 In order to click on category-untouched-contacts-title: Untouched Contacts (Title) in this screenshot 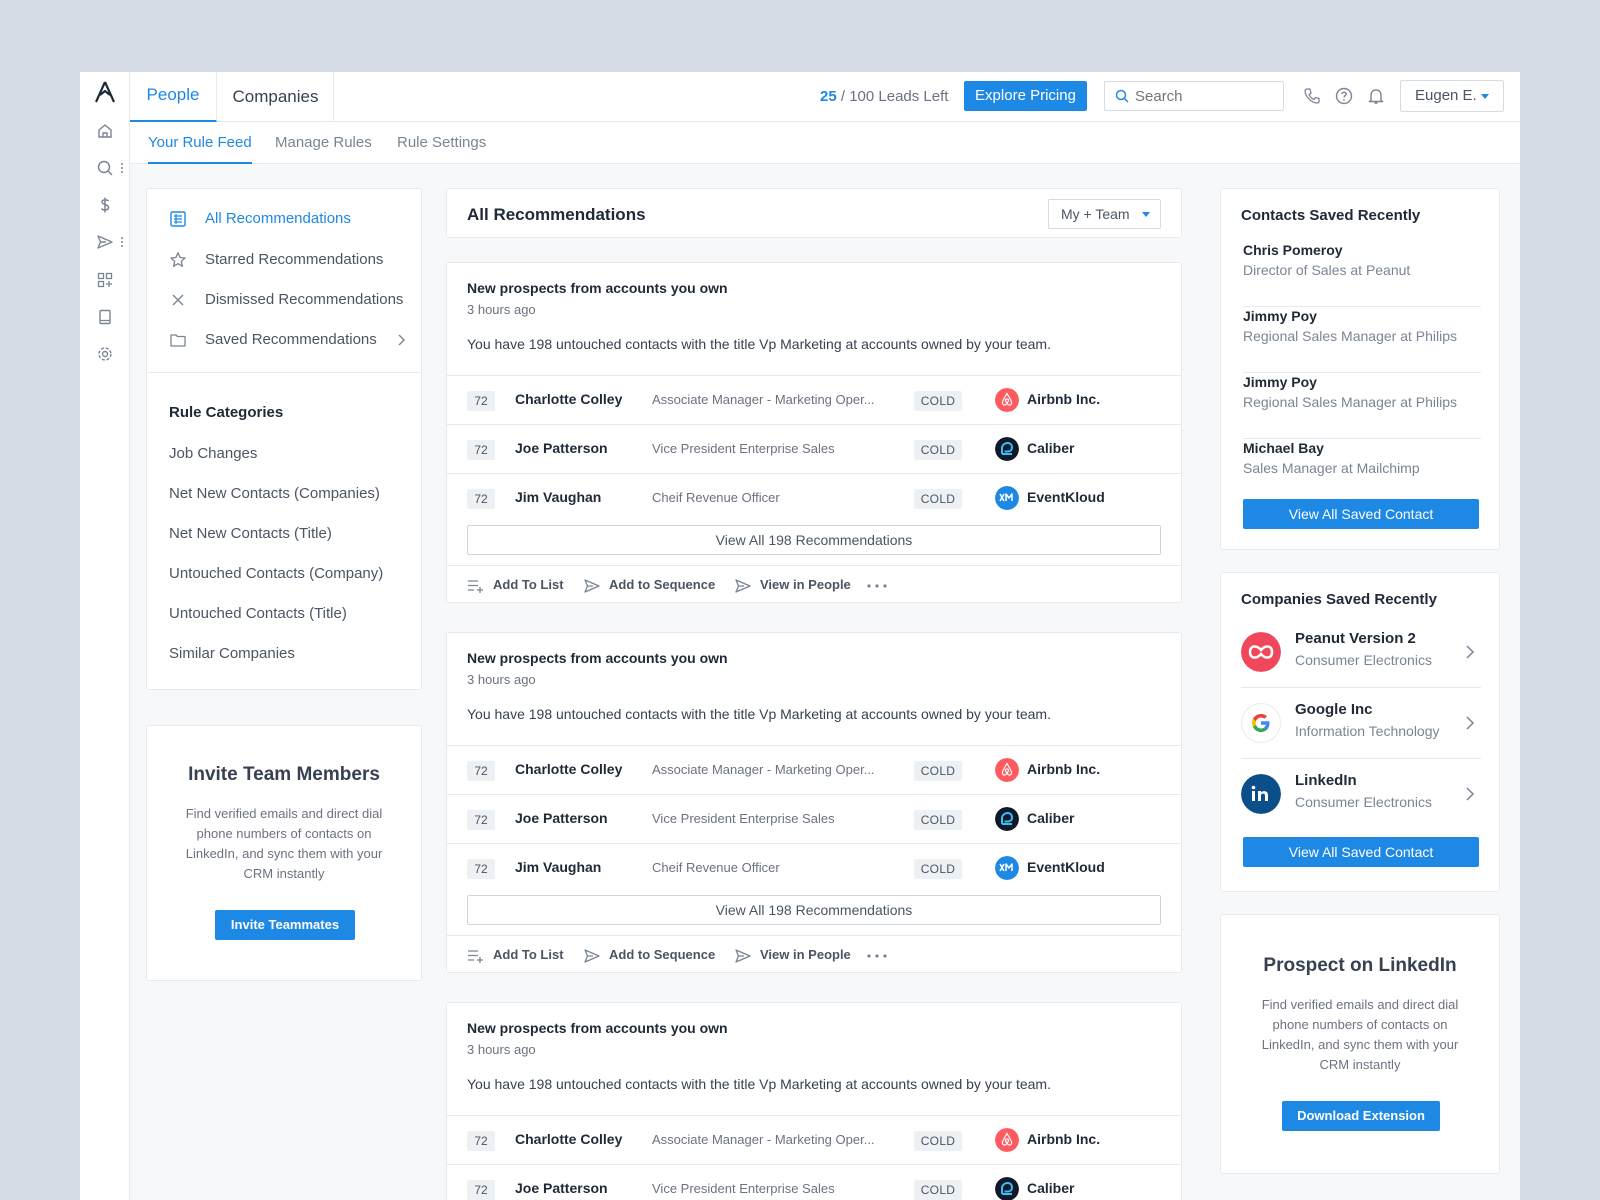, I will do `click(258, 613)`.